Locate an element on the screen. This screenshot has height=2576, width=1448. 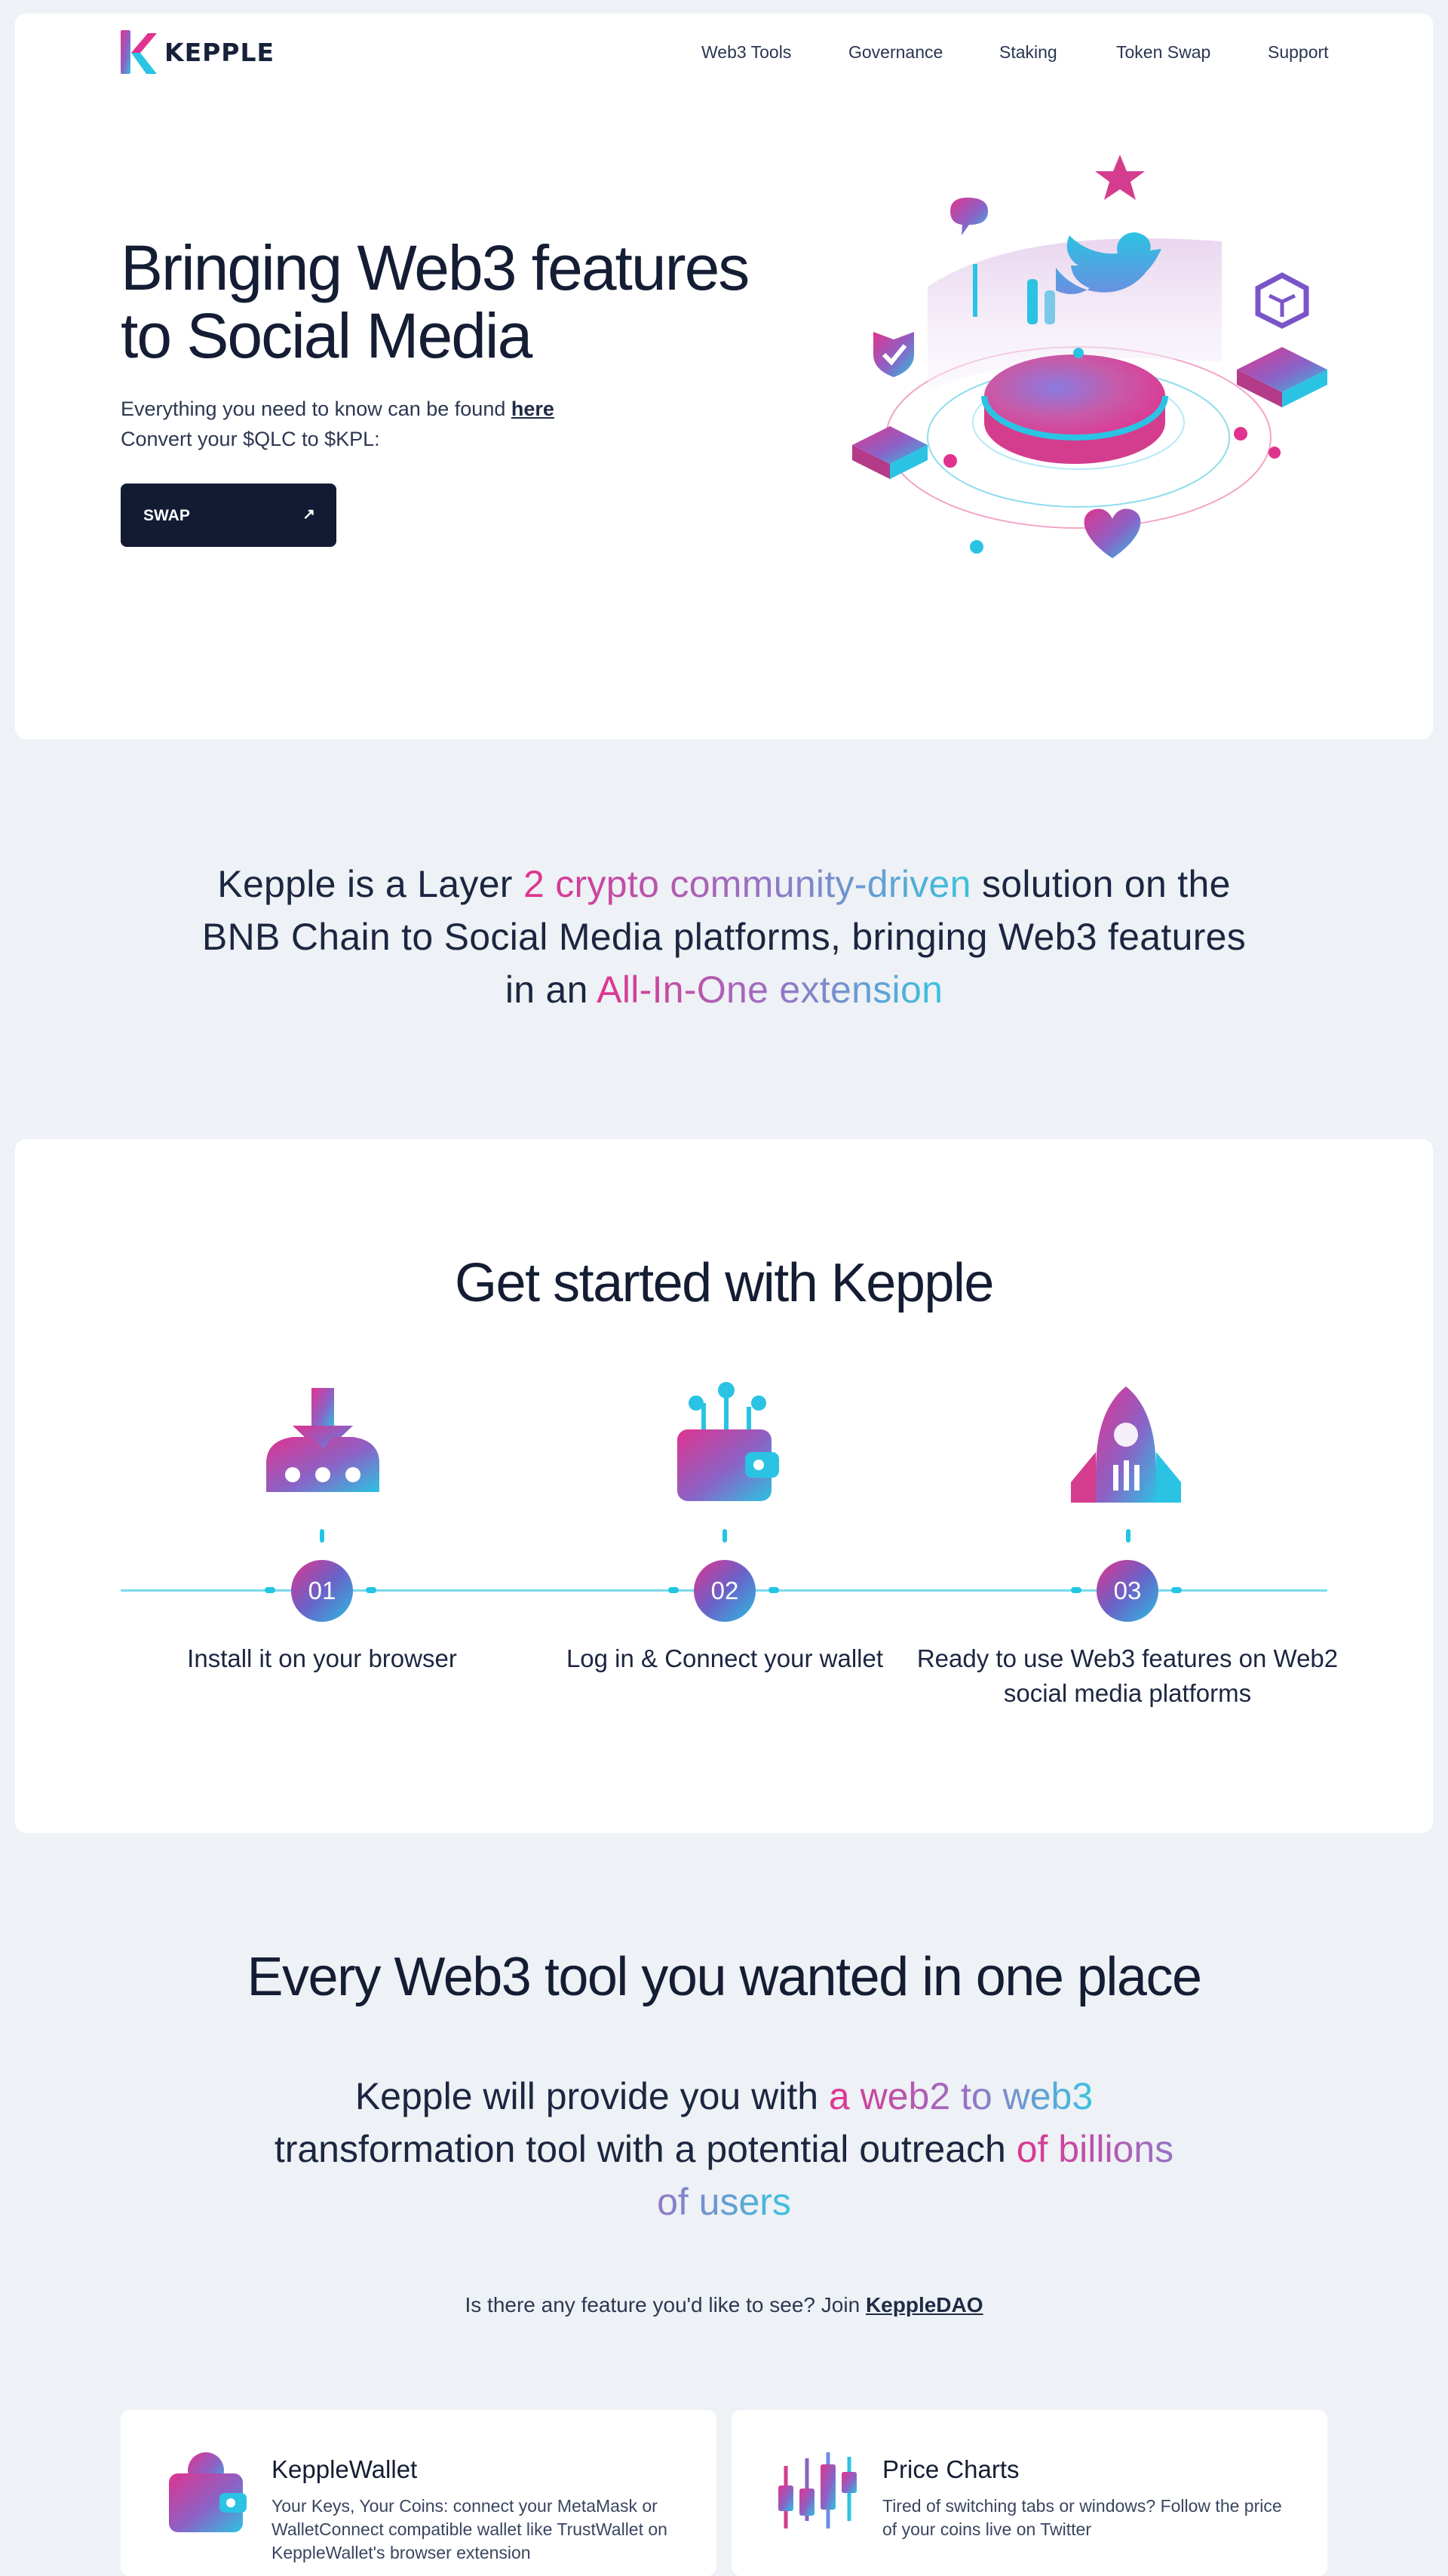
hero-title-line-1: Bringing Web3 features is located at coordinates (435, 267).